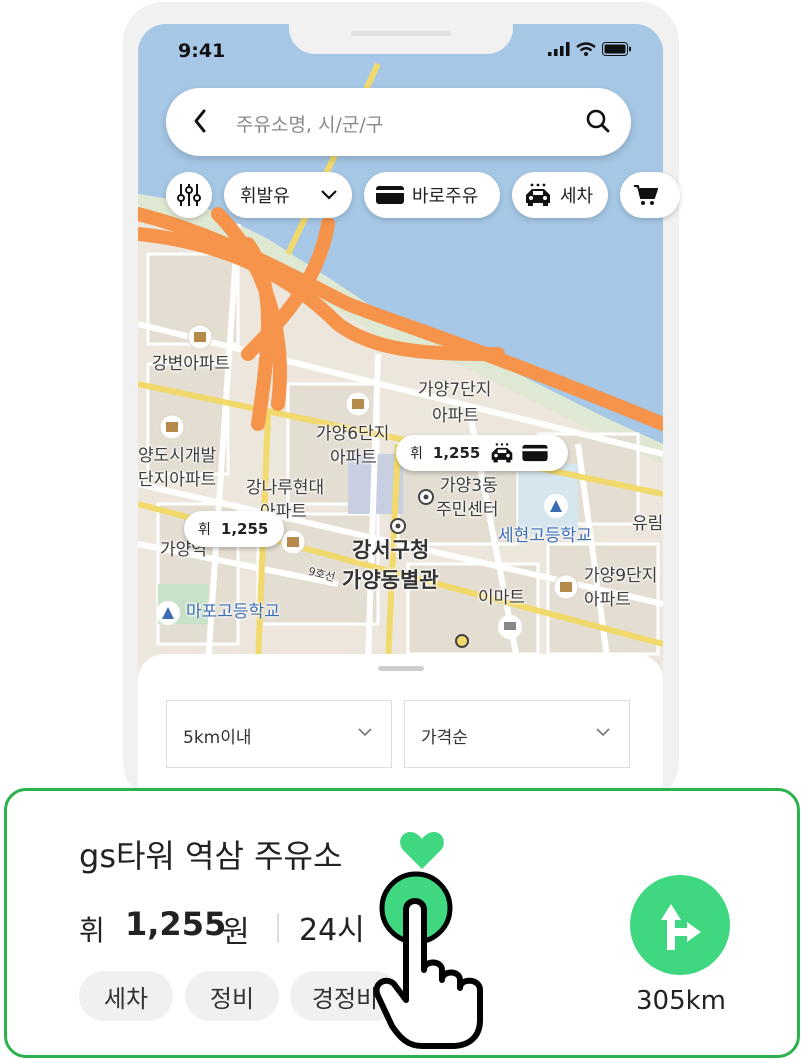  What do you see at coordinates (278, 928) in the screenshot?
I see `divider` at bounding box center [278, 928].